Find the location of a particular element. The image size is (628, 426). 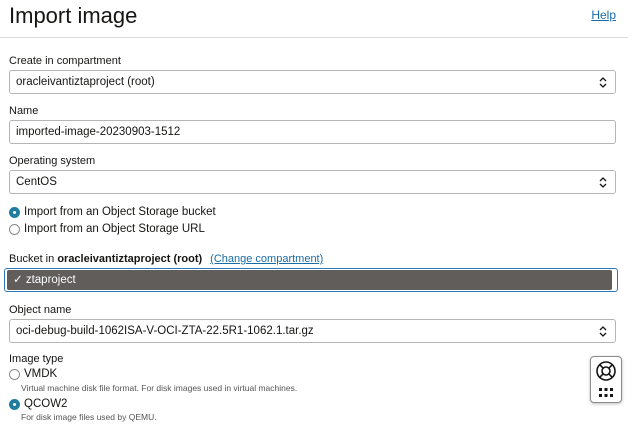

page-title: Import image is located at coordinates (73, 15).